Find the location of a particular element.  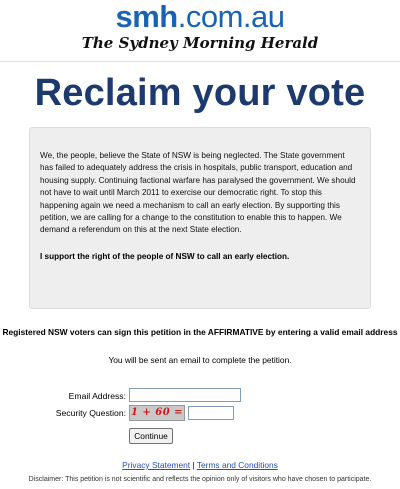

terms-and-conditions-link: Terms and Conditions is located at coordinates (237, 465).